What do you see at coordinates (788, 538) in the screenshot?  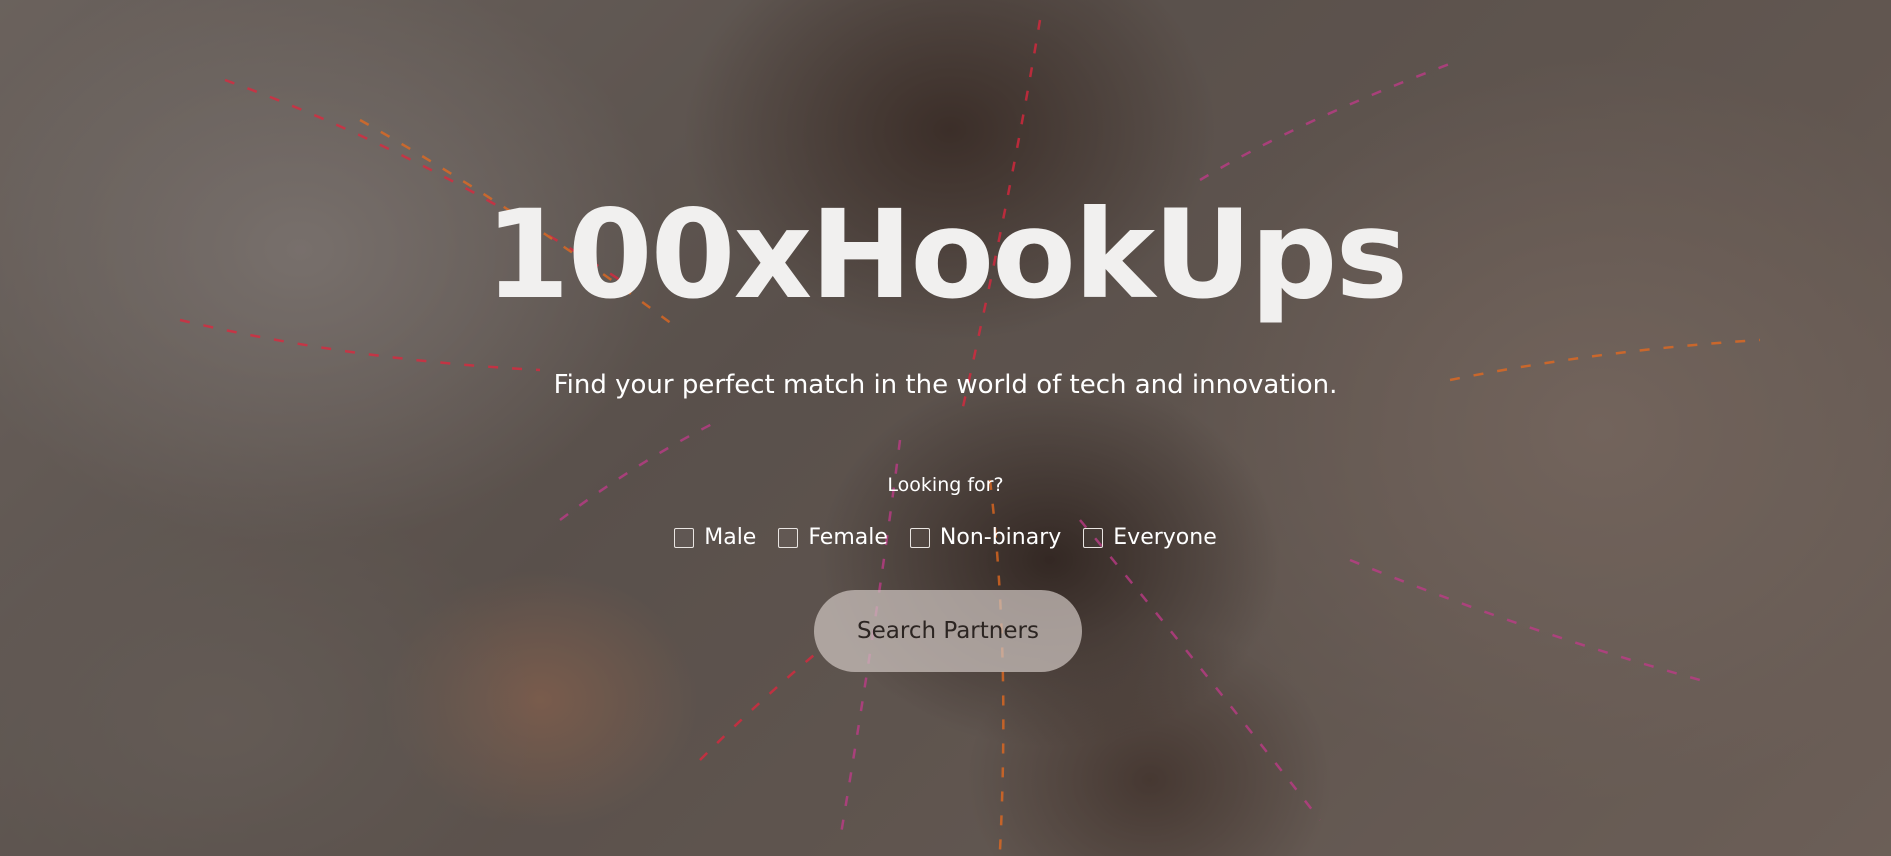 I see `female-checkbox` at bounding box center [788, 538].